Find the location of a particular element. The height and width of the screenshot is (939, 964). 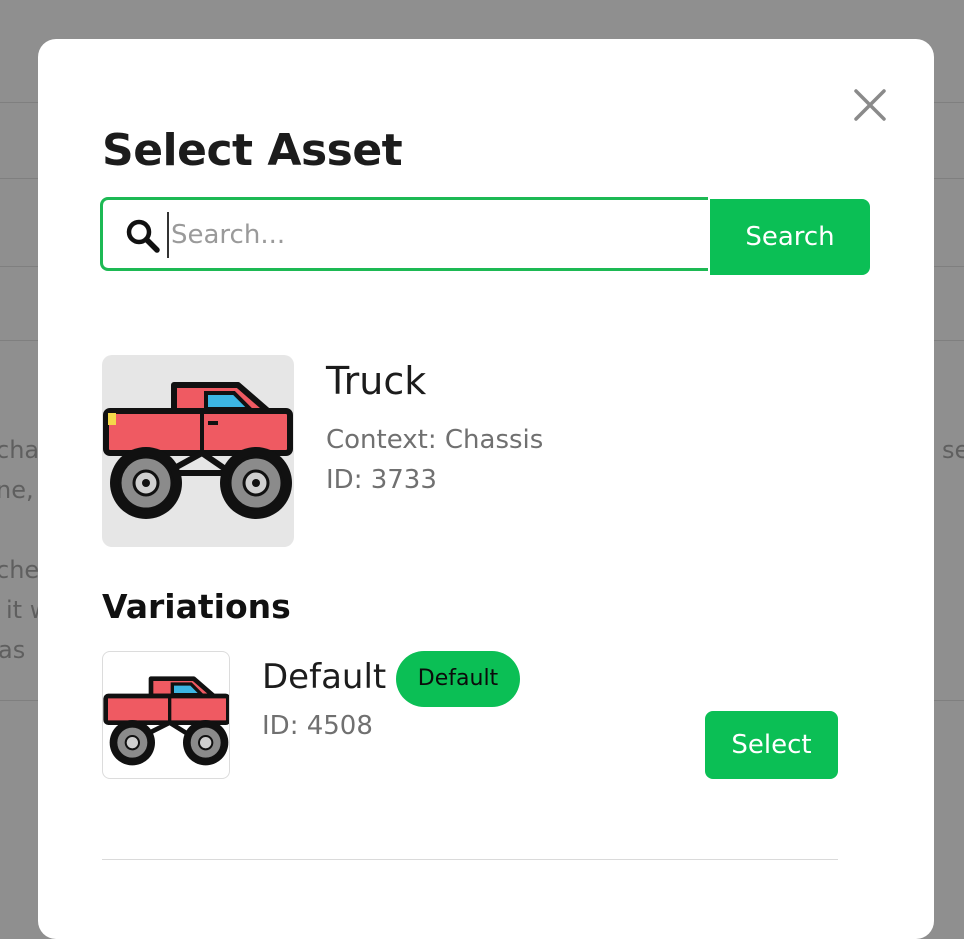

divider is located at coordinates (470, 859).